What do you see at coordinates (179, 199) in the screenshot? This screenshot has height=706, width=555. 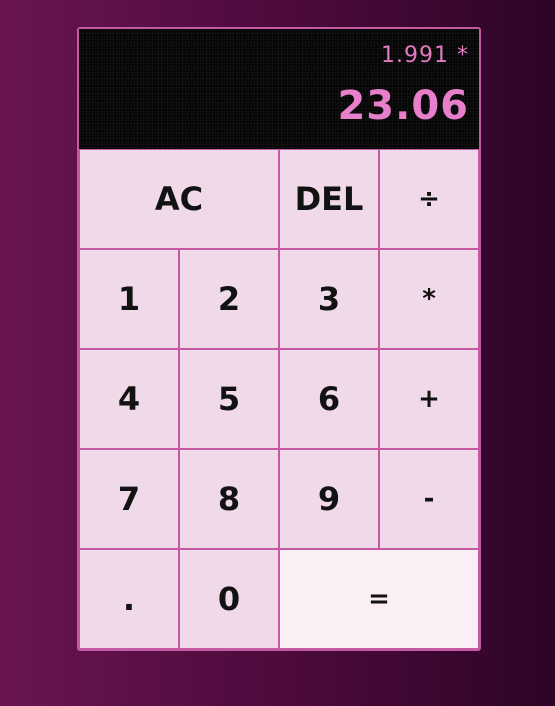 I see `all-clear-button: AC` at bounding box center [179, 199].